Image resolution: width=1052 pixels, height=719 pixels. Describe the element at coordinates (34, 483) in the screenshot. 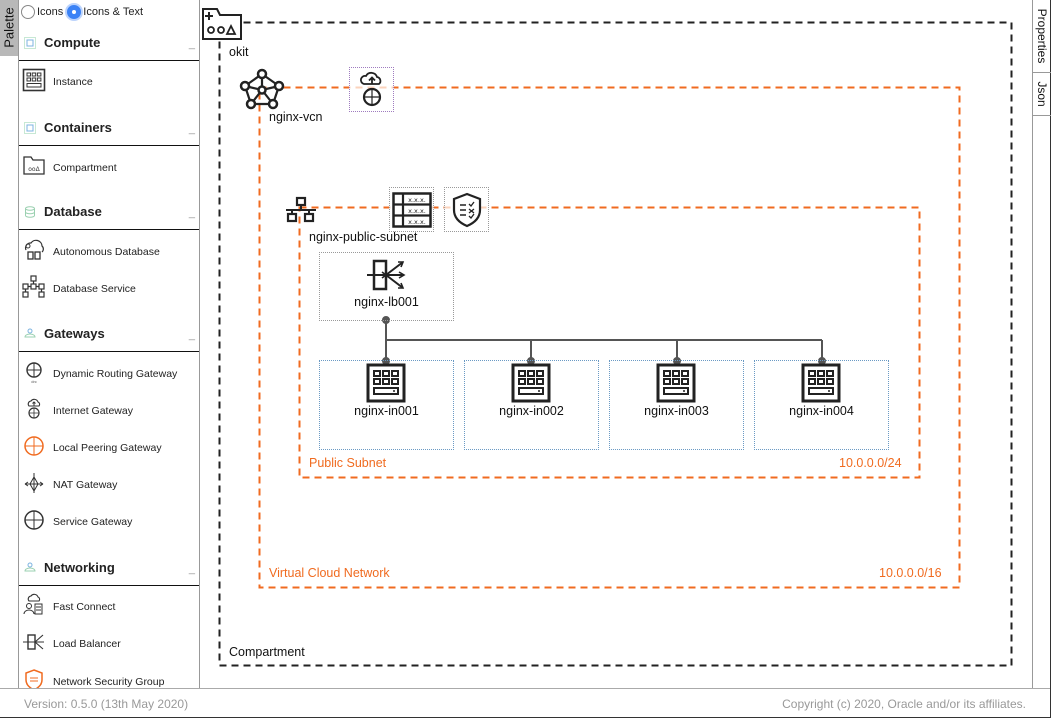

I see `nat-gateway-icon` at that location.